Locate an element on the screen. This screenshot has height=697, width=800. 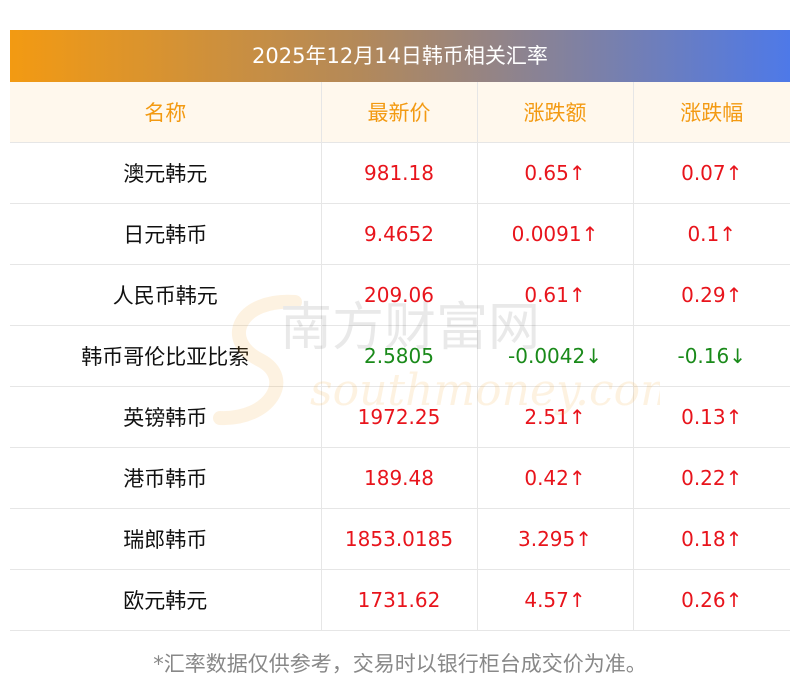
table-header-row: 名称 最新价 涨跌额 涨跌幅 is located at coordinates (400, 112).